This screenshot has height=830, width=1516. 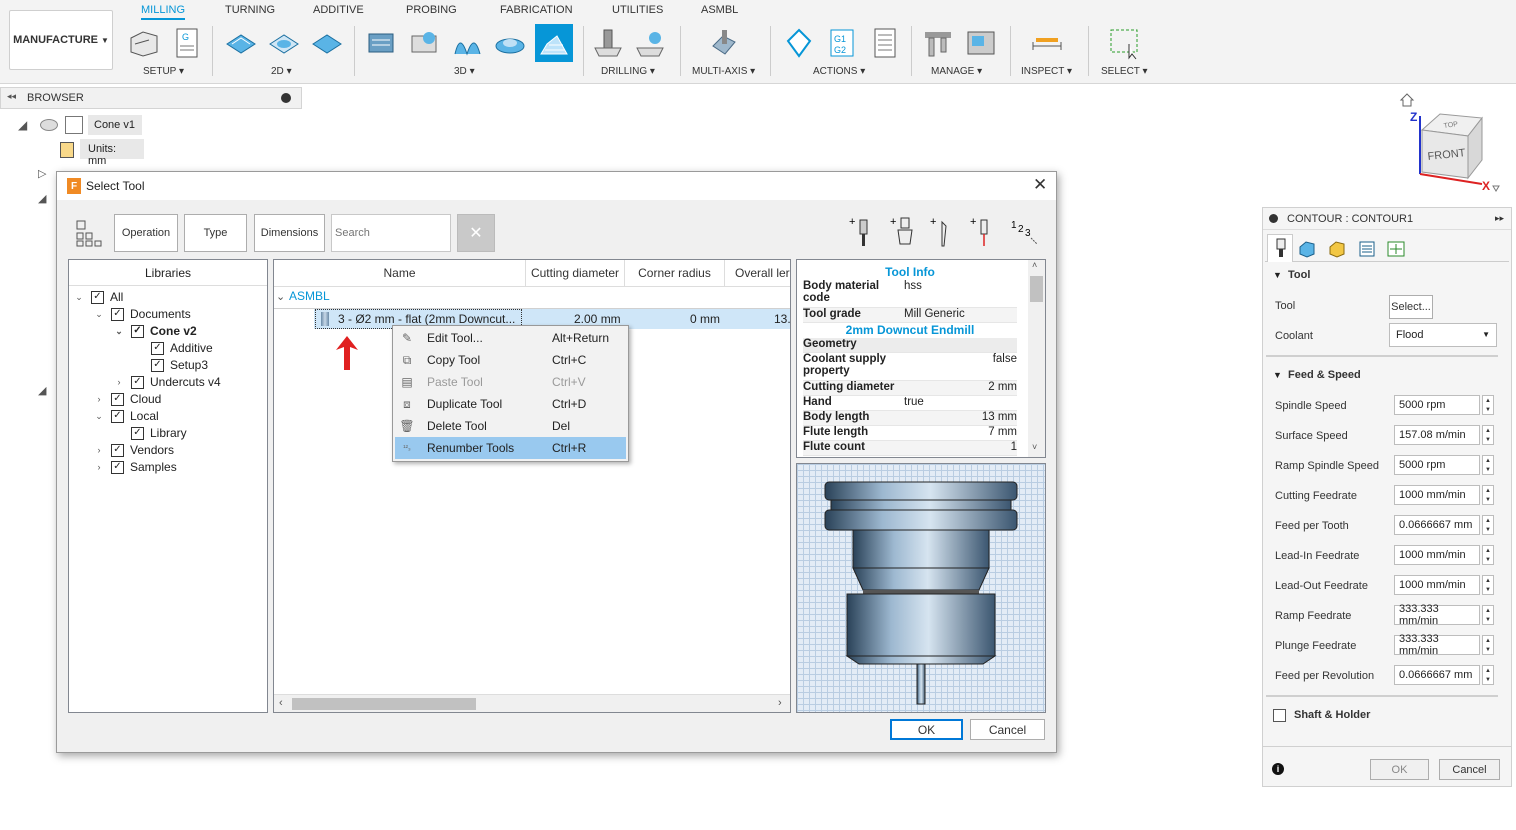 What do you see at coordinates (159, 433) in the screenshot?
I see `library-item-library: ✓ Library` at bounding box center [159, 433].